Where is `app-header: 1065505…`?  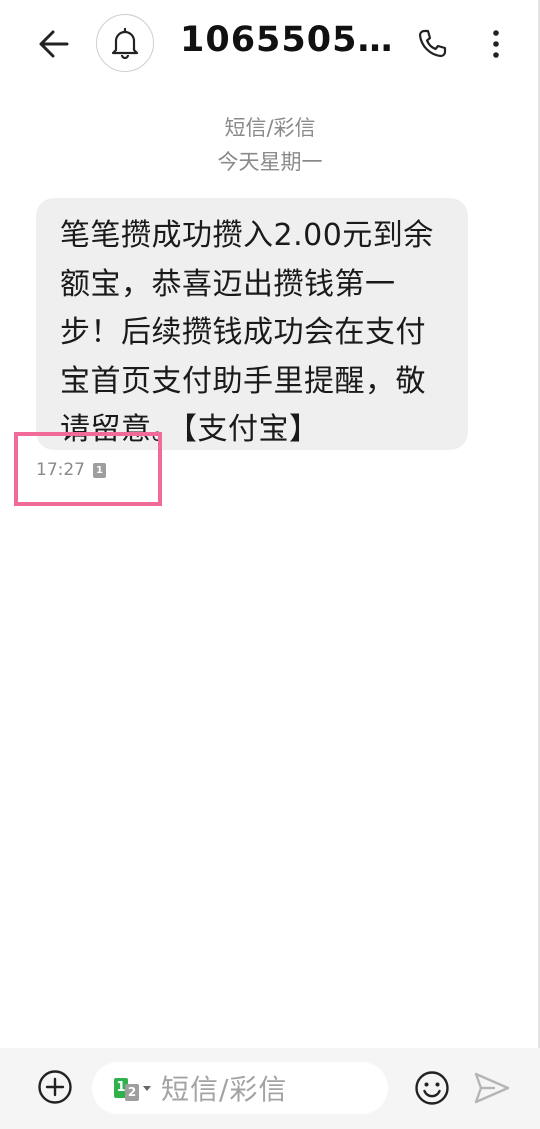
app-header: 1065505… is located at coordinates (270, 44).